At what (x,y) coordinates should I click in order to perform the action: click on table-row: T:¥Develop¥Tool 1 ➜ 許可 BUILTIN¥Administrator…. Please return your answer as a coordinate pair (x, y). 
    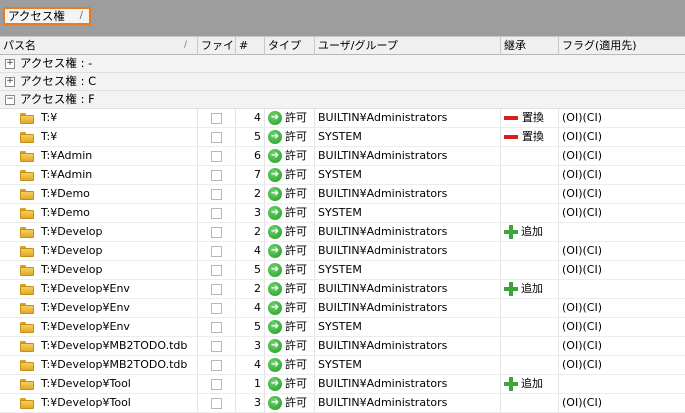
    Looking at the image, I should click on (342, 384).